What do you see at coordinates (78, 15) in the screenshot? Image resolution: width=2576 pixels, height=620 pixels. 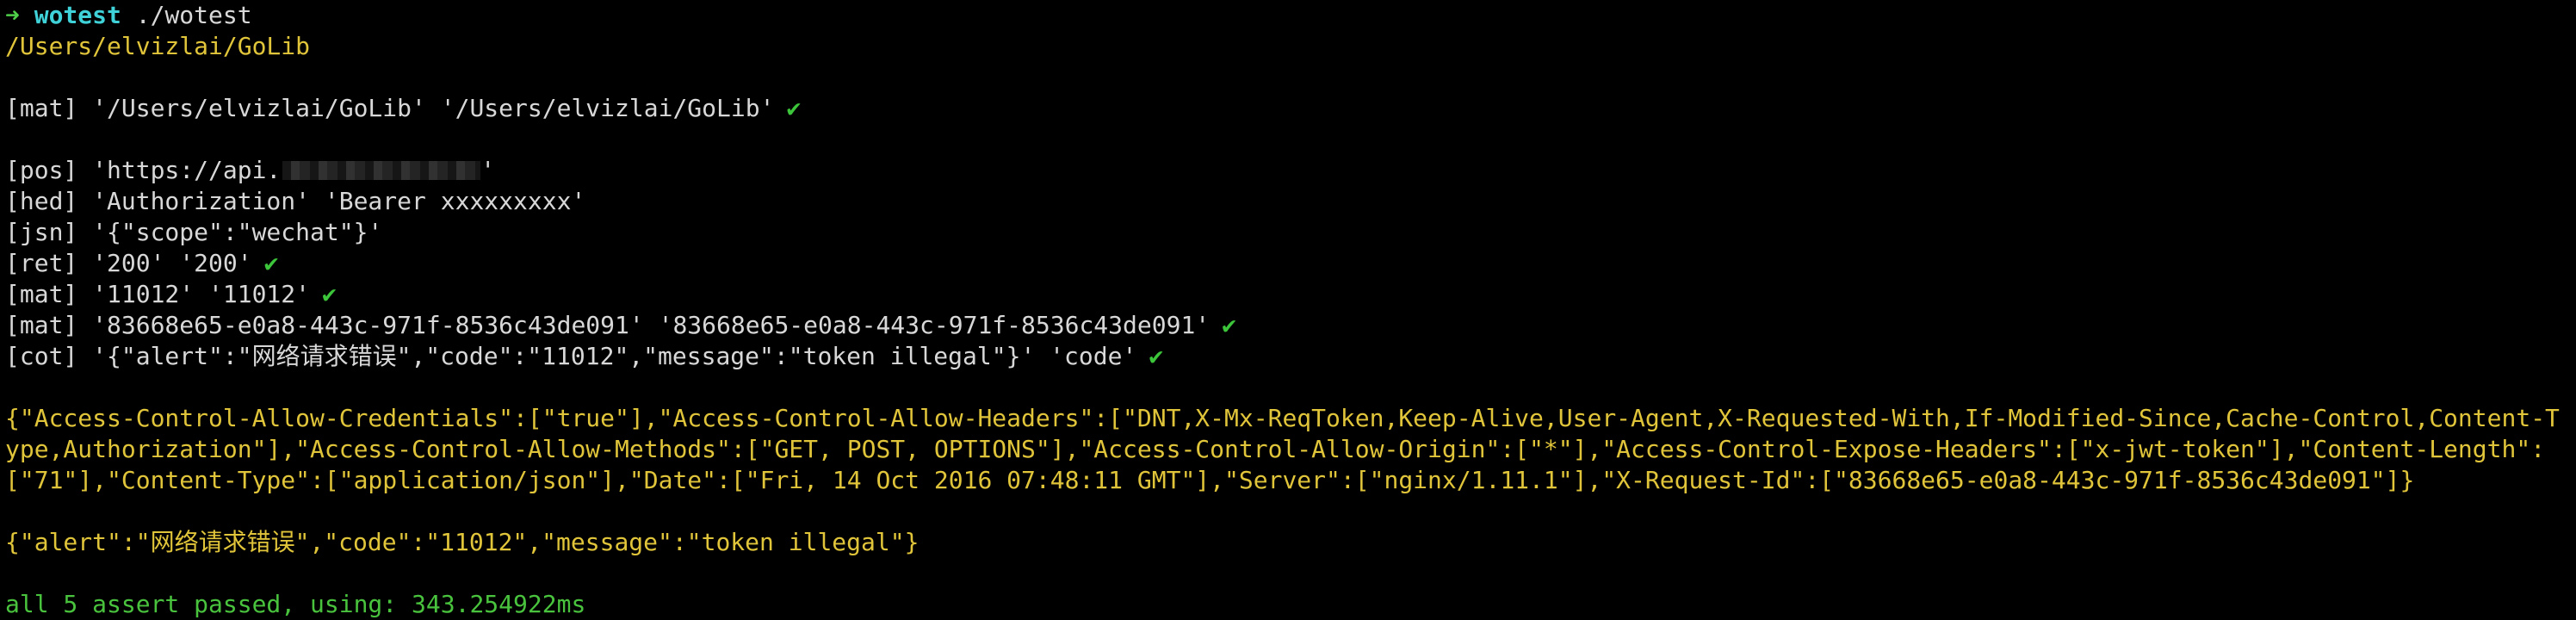 I see `prompt-directory: wotest` at bounding box center [78, 15].